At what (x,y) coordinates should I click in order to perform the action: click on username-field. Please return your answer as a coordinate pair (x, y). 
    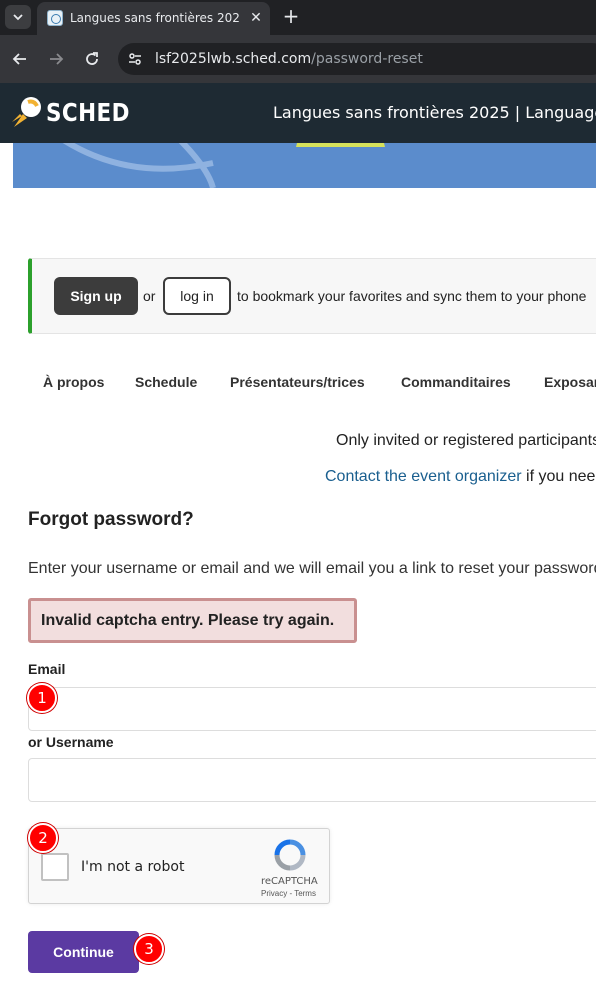
    Looking at the image, I should click on (312, 780).